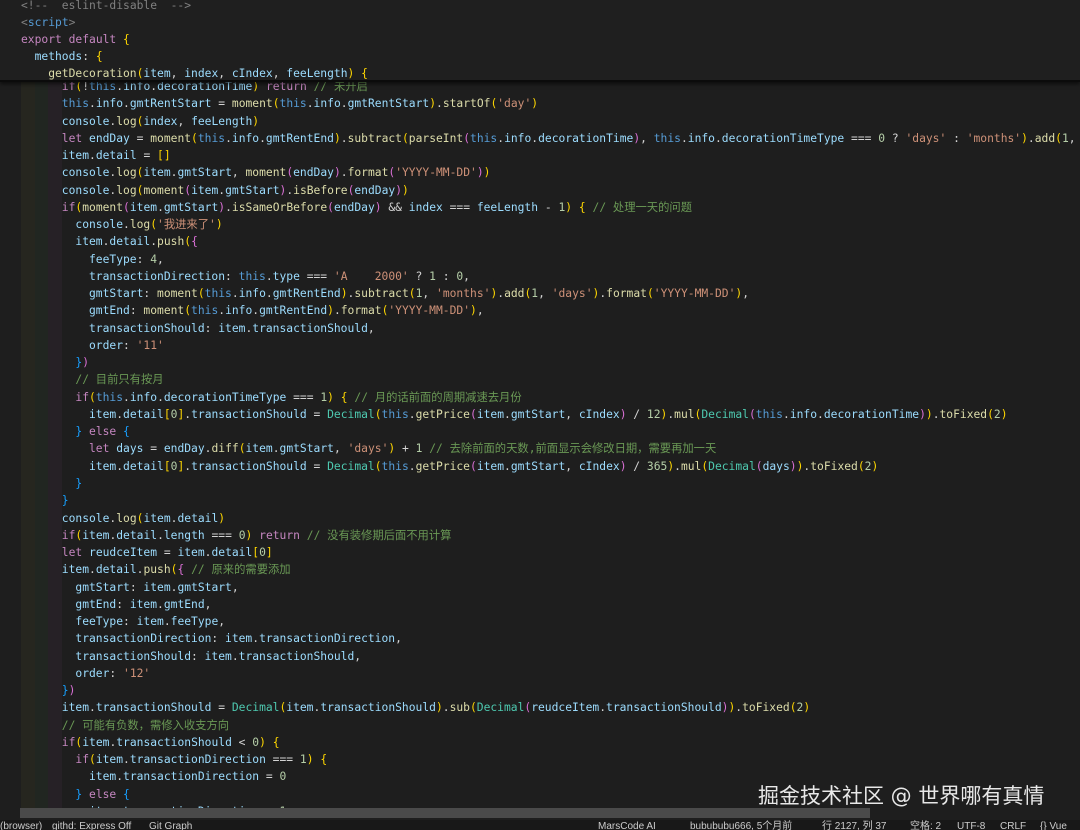  Describe the element at coordinates (741, 825) in the screenshot. I see `status-git-blame: bubububu666, 5个月前` at that location.